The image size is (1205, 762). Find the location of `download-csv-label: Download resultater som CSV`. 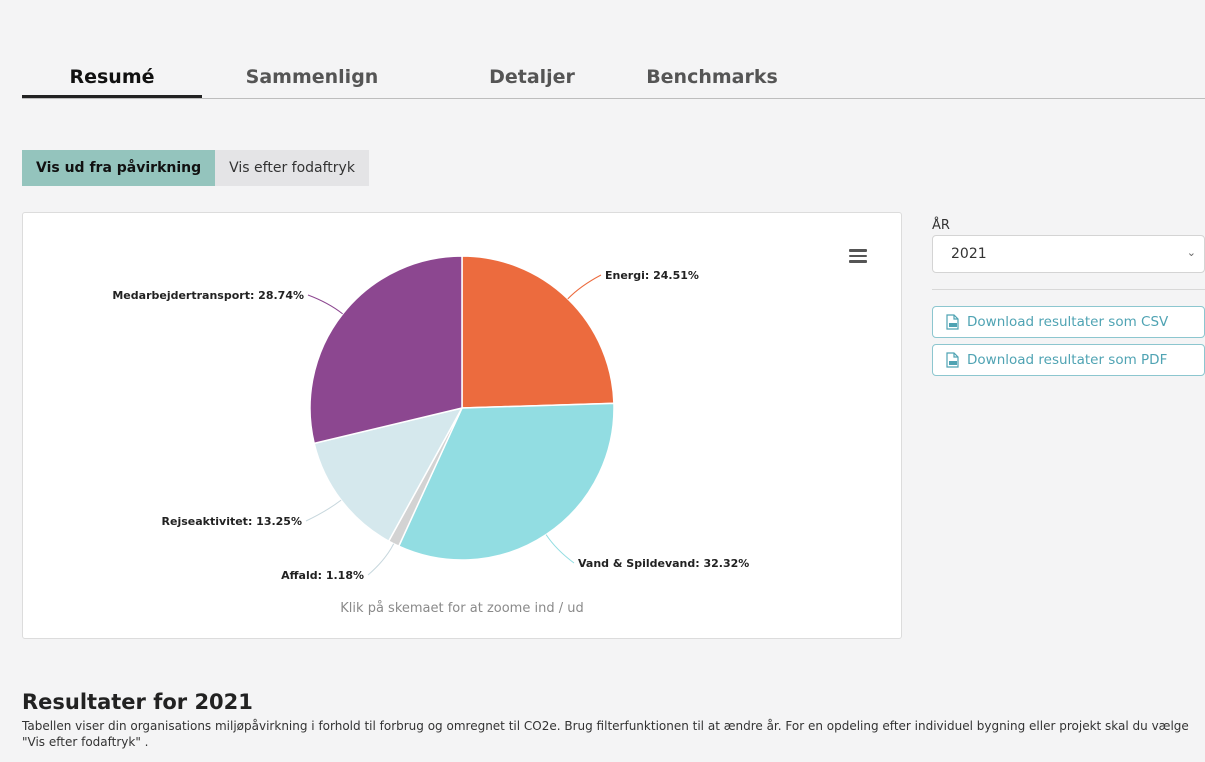

download-csv-label: Download resultater som CSV is located at coordinates (1068, 322).